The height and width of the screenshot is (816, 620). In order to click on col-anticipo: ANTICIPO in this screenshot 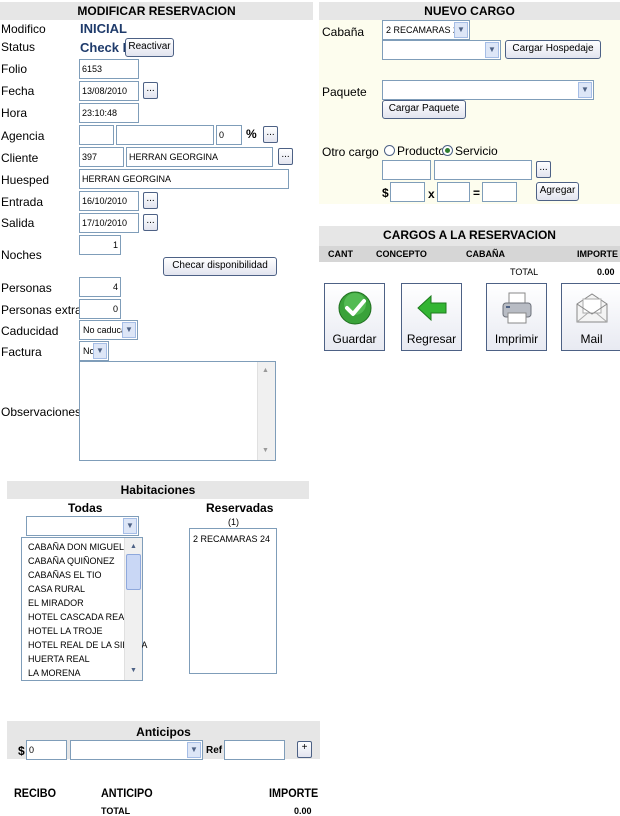, I will do `click(127, 793)`.